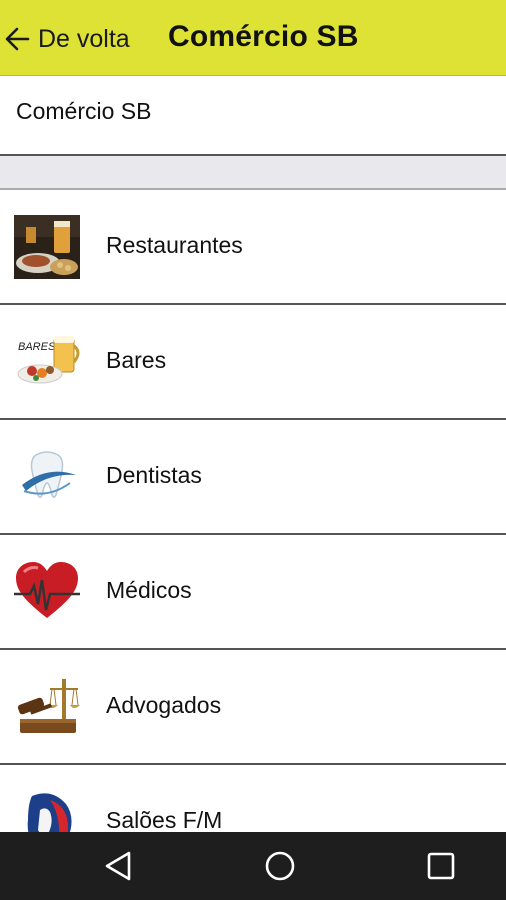  Describe the element at coordinates (47, 362) in the screenshot. I see `bar-beer-icon: BARES` at that location.